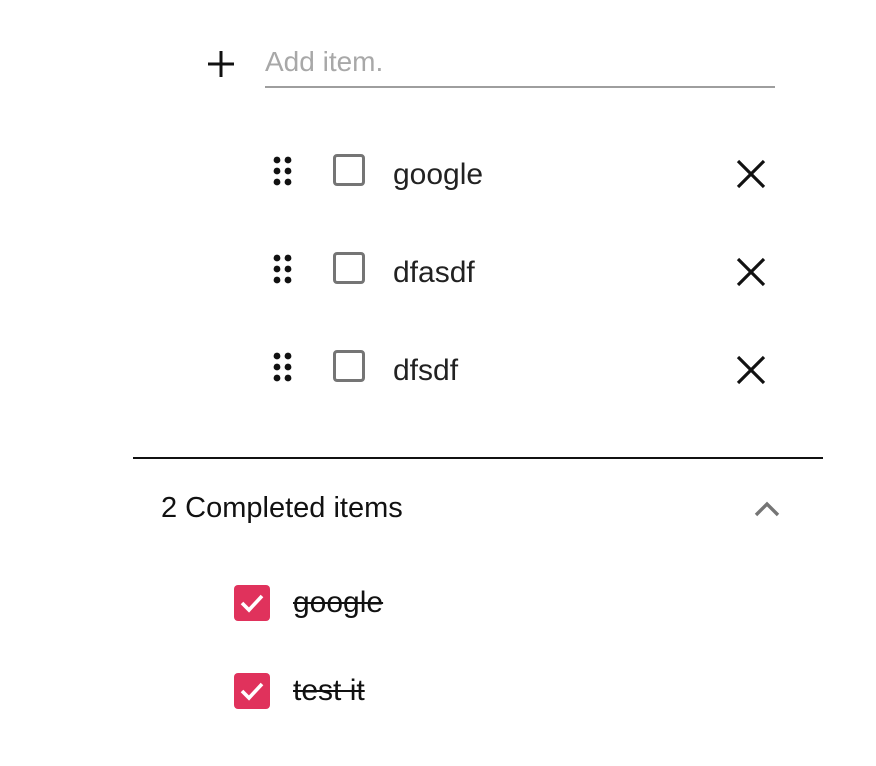  What do you see at coordinates (426, 370) in the screenshot?
I see `item-label: dfsdf` at bounding box center [426, 370].